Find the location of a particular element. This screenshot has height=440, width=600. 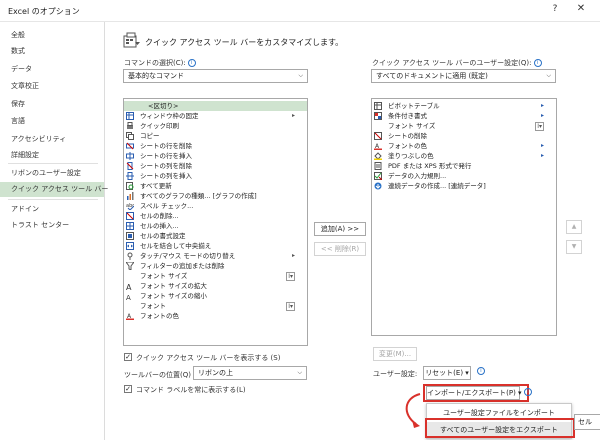

always-show-labels-checkbox: ✓ is located at coordinates (128, 389).